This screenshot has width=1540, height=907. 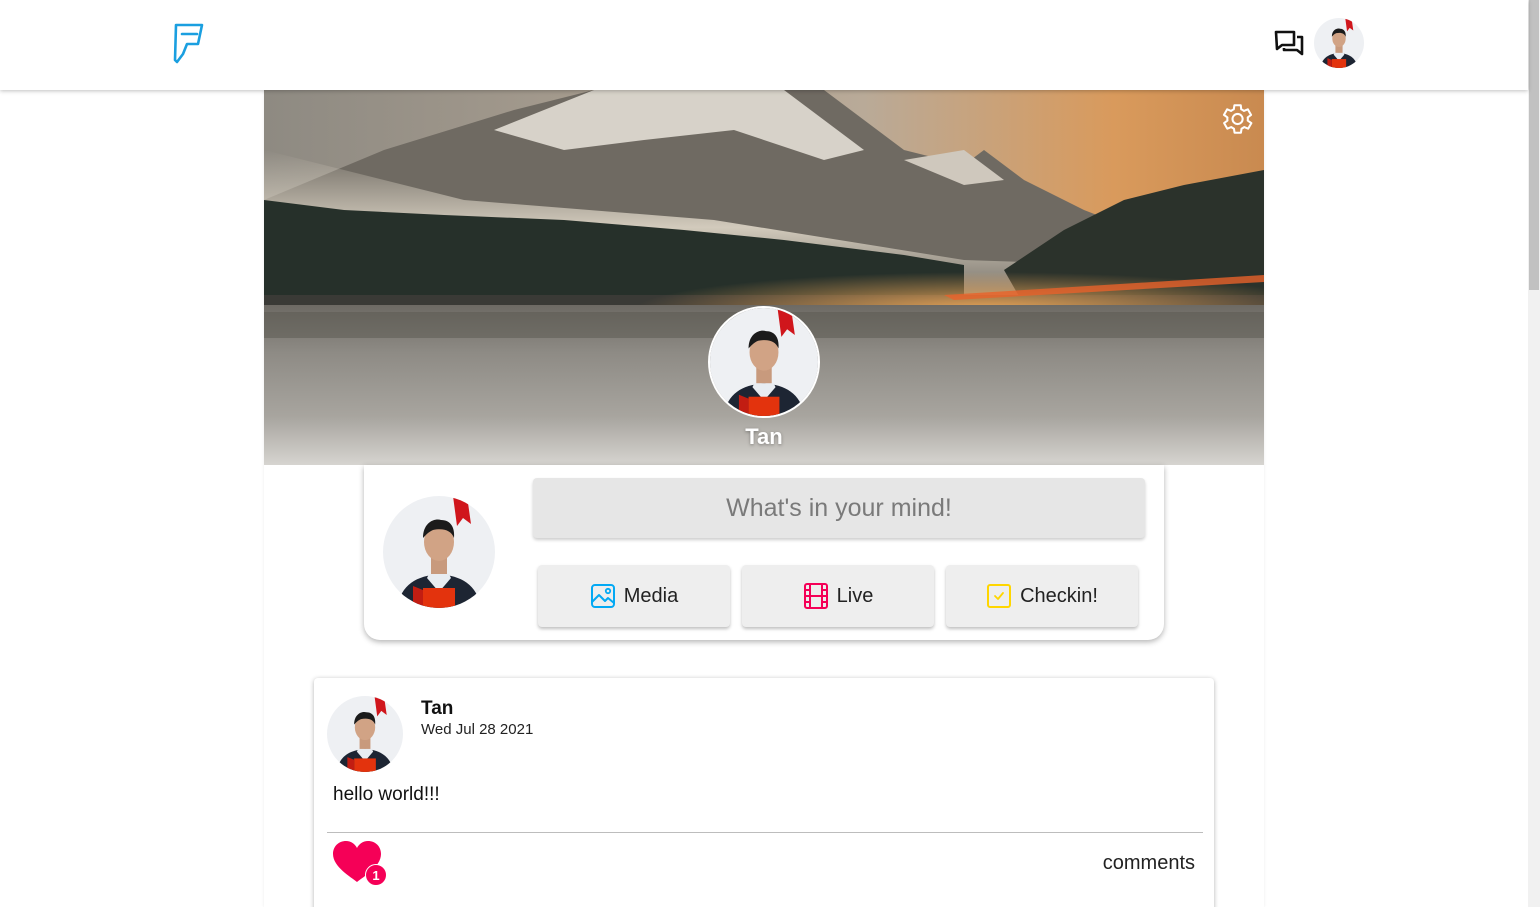 I want to click on like-count-badge: 1, so click(x=376, y=875).